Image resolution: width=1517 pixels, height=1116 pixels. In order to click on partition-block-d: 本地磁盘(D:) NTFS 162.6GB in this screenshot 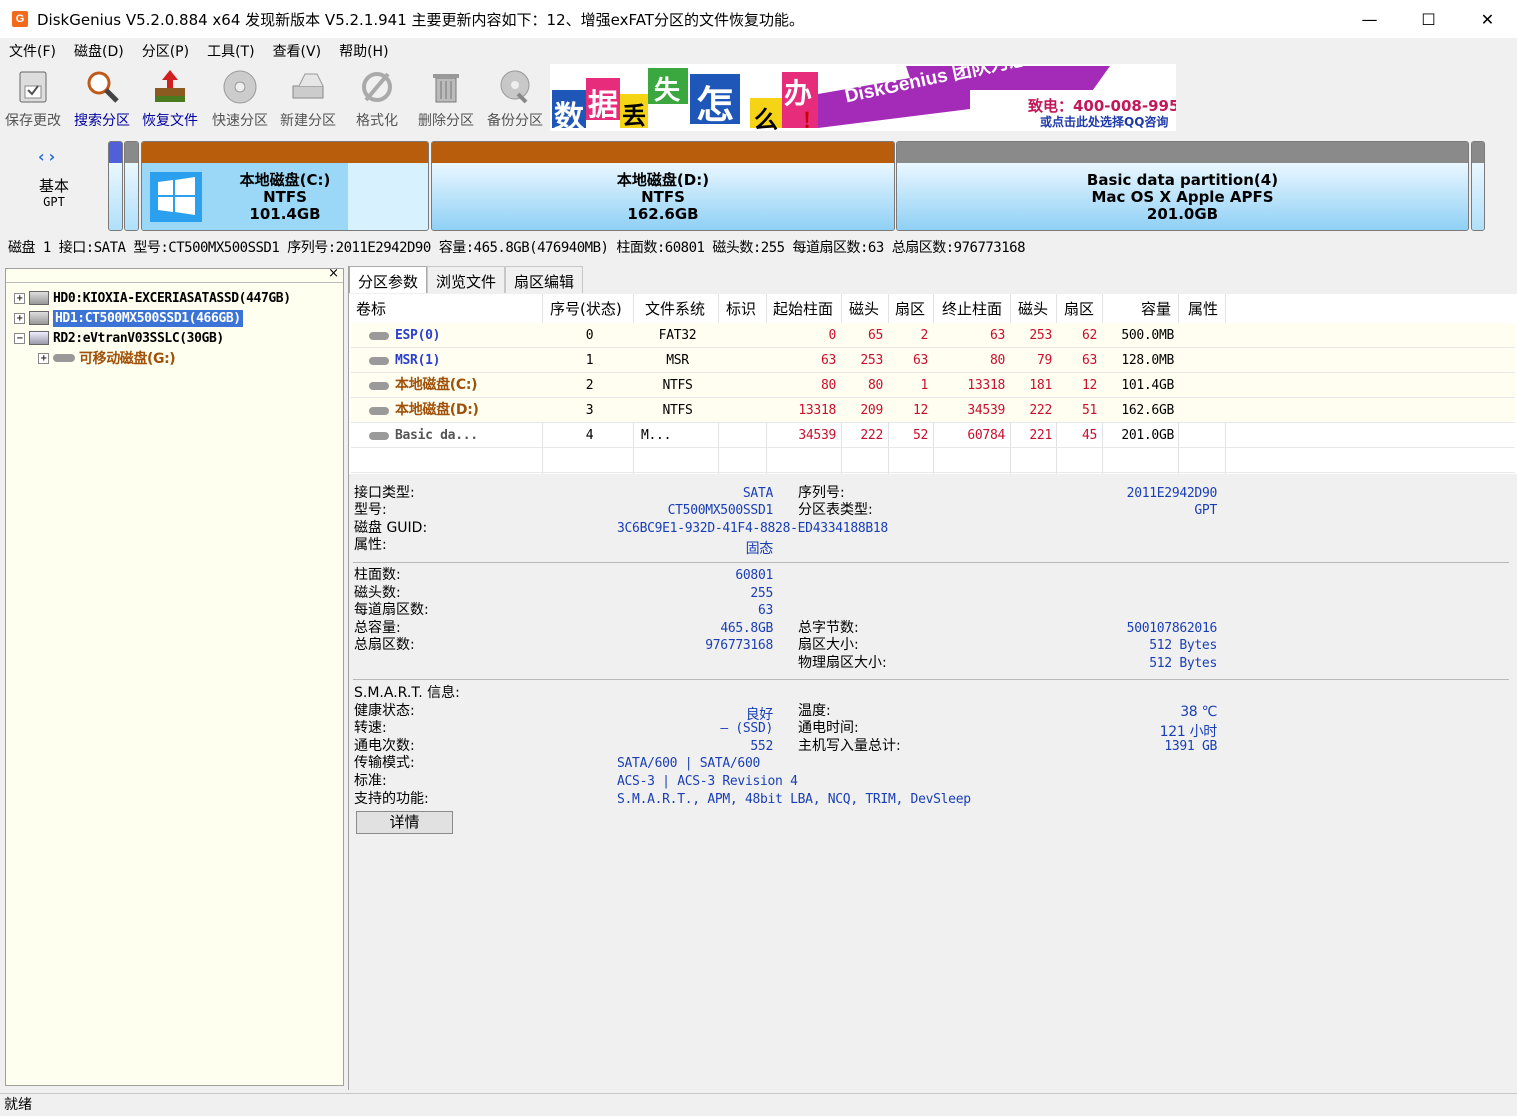, I will do `click(663, 186)`.